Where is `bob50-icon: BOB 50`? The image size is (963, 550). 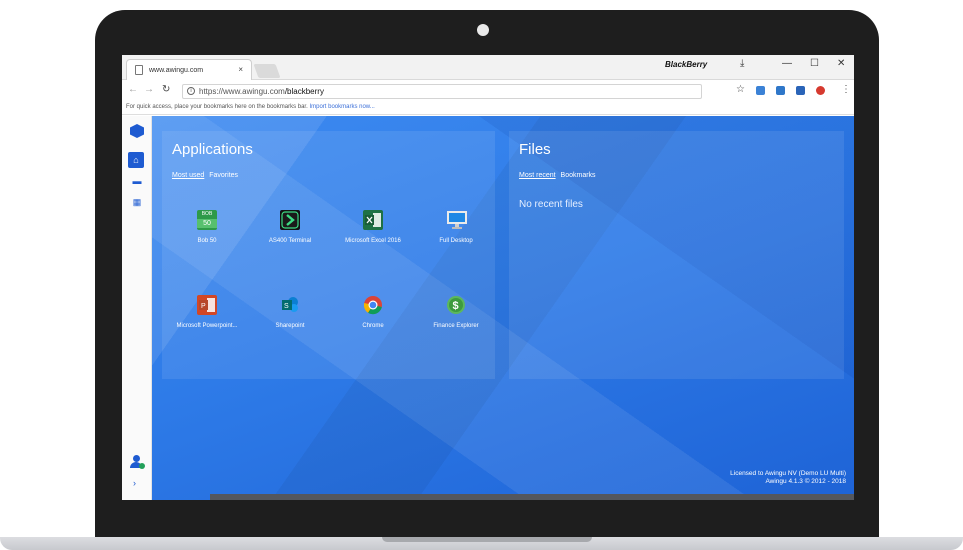
bob50-icon: BOB 50 is located at coordinates (207, 220).